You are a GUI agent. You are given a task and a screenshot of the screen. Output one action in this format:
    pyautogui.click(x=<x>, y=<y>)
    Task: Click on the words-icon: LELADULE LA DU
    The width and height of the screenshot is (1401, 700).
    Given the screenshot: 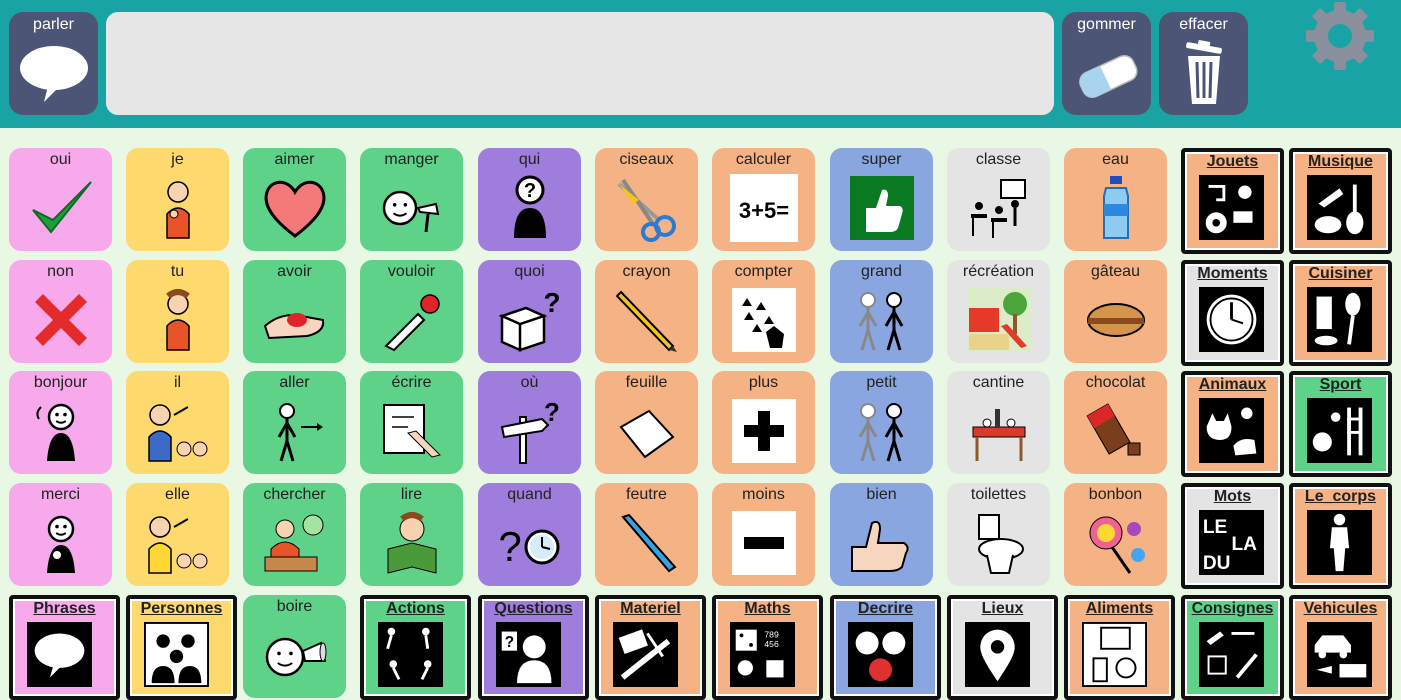 What is the action you would take?
    pyautogui.click(x=1231, y=542)
    